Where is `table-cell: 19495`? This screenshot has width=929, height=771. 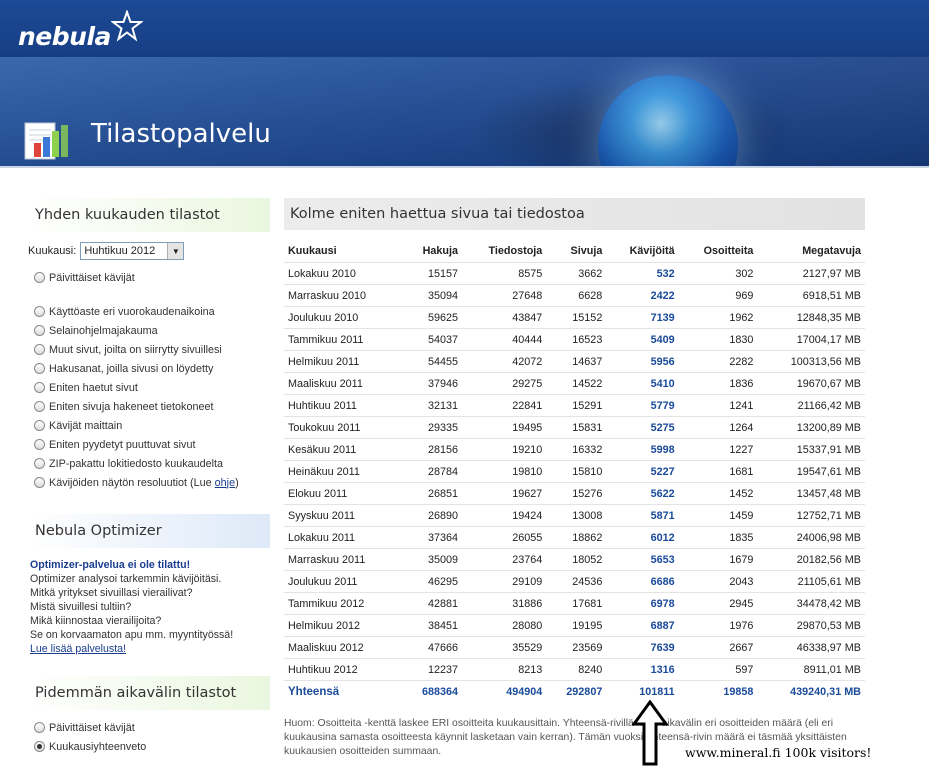
table-cell: 19495 is located at coordinates (504, 427).